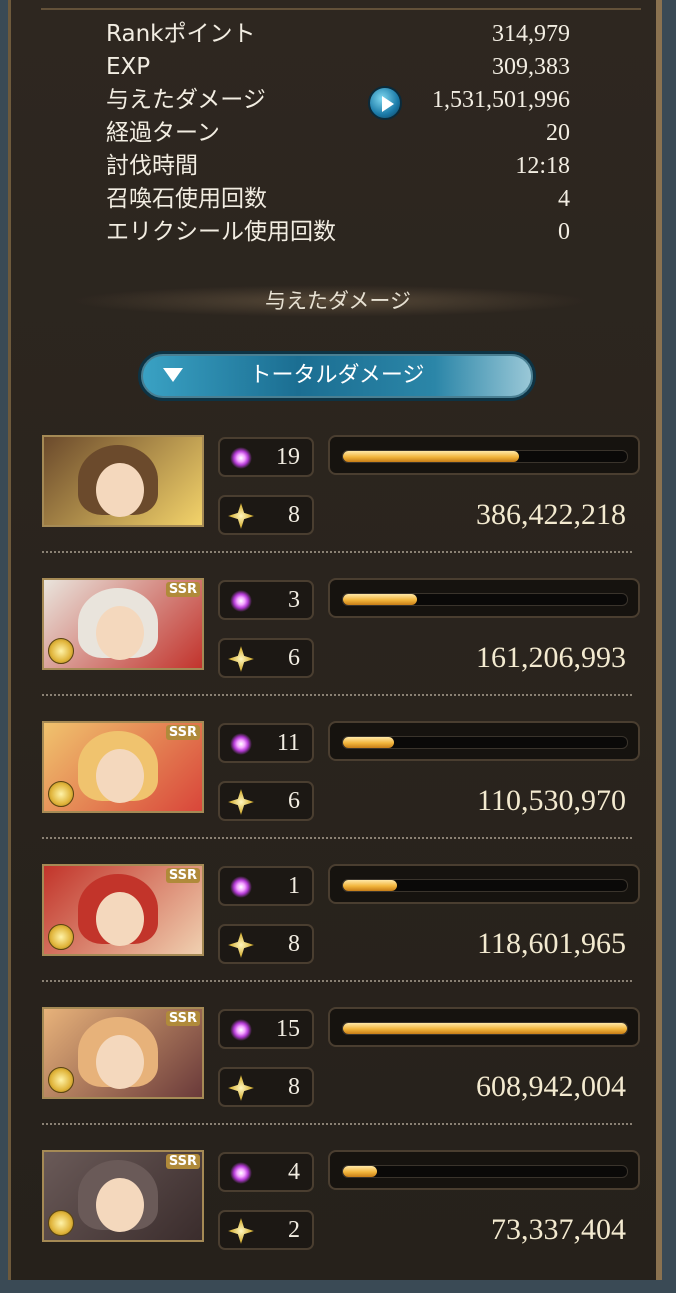 This screenshot has width=676, height=1293. Describe the element at coordinates (551, 800) in the screenshot. I see `damage-value: 110,530,970` at that location.